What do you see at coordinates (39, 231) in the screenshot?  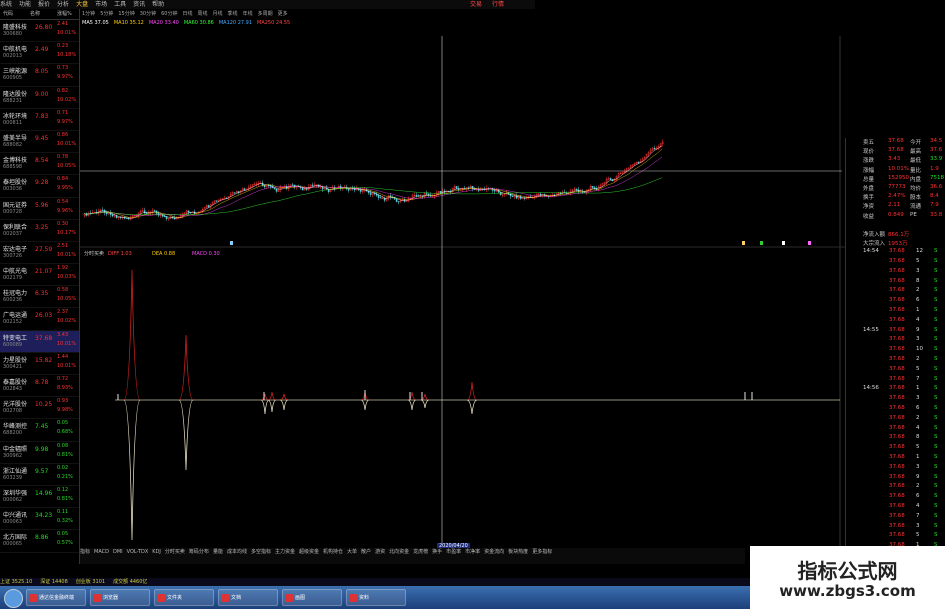 I see `stock-row: 保利联合 002037 3.25 0.30 10.17%` at bounding box center [39, 231].